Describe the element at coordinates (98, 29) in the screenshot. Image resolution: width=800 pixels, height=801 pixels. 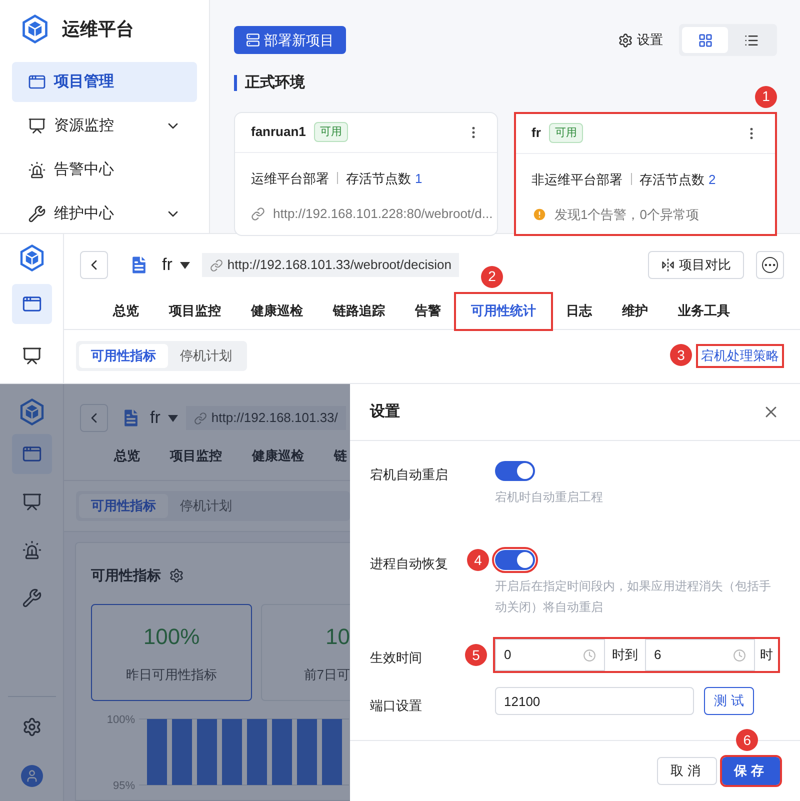
I see `brand-name: 运维平台` at that location.